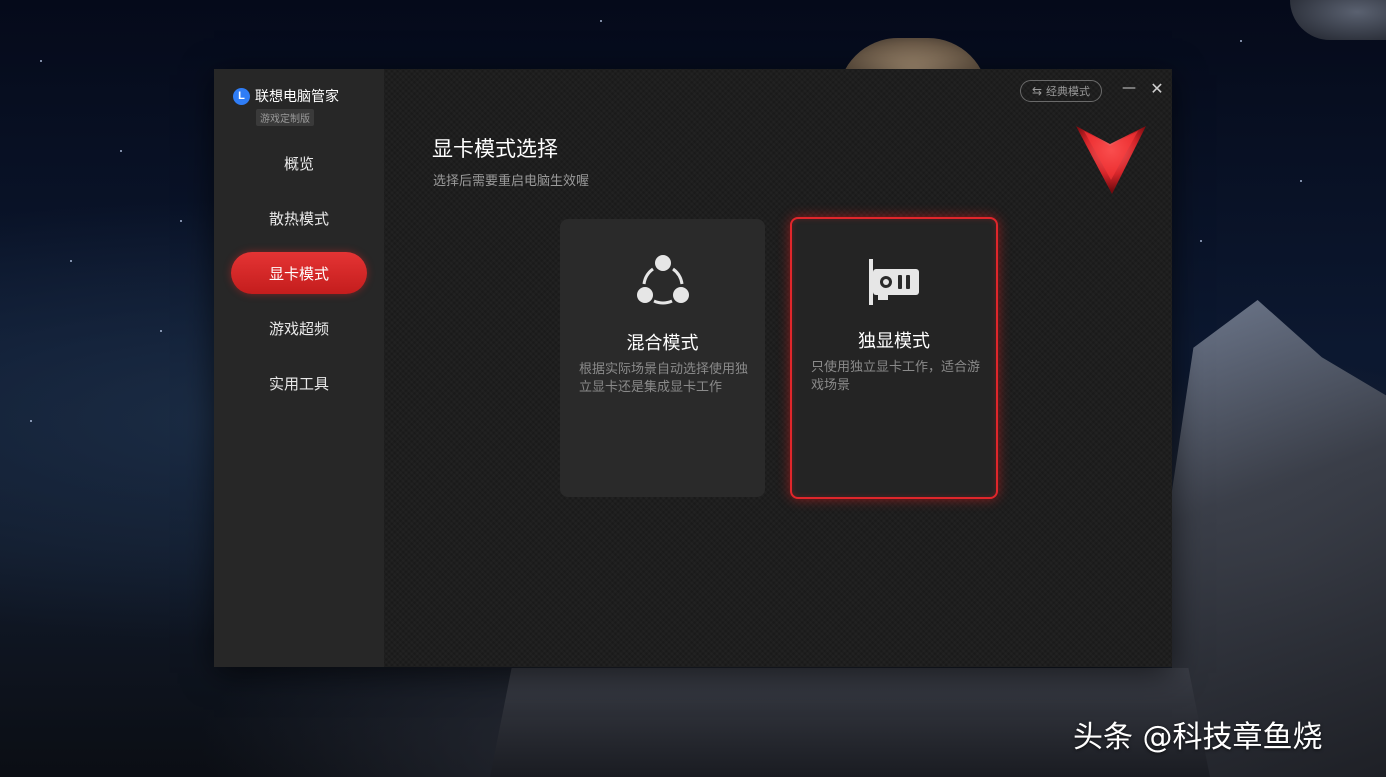 This screenshot has height=777, width=1386. Describe the element at coordinates (662, 280) in the screenshot. I see `hybrid-mode-icon` at that location.